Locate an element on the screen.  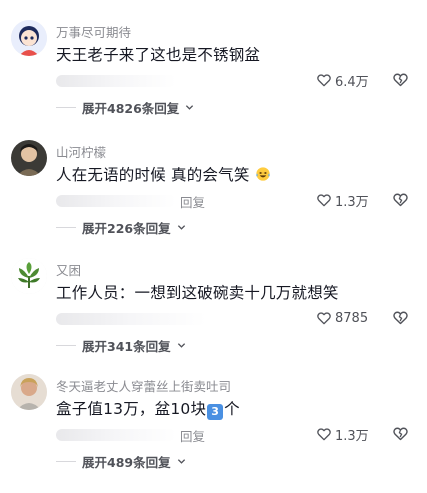
comment-text: 盒子值13万，盆10块 3 个 is located at coordinates (148, 408).